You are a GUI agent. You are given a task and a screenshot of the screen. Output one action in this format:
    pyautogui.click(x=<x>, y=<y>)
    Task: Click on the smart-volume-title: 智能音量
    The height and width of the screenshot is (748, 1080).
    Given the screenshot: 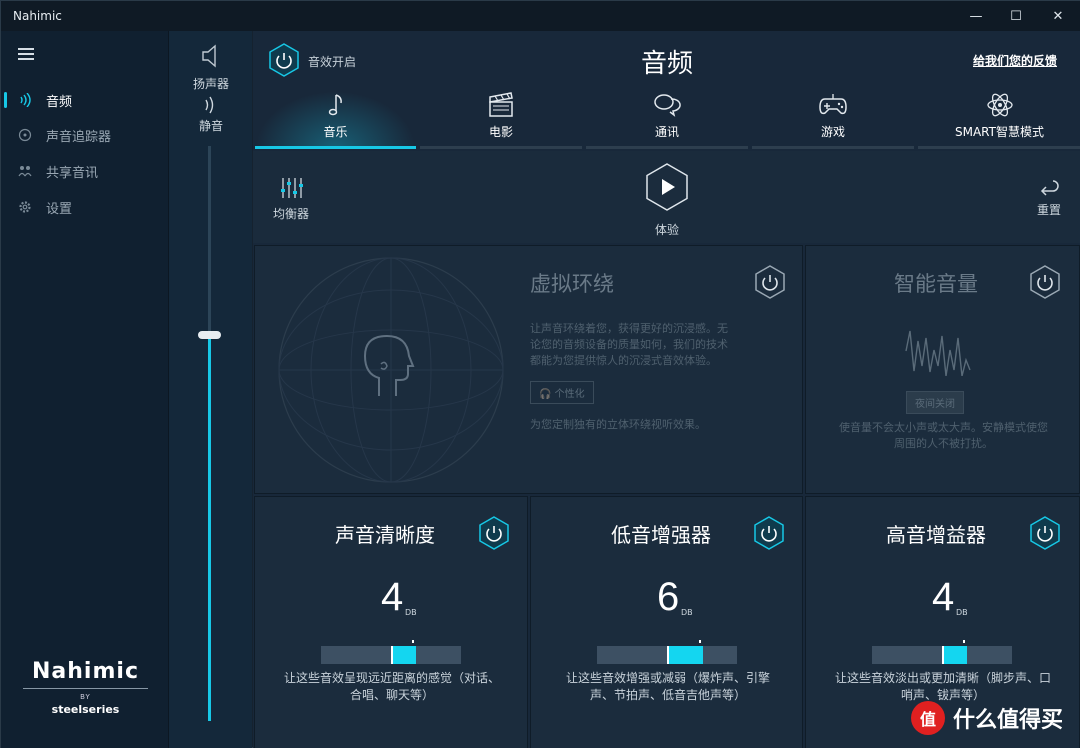 What is the action you would take?
    pyautogui.click(x=936, y=284)
    